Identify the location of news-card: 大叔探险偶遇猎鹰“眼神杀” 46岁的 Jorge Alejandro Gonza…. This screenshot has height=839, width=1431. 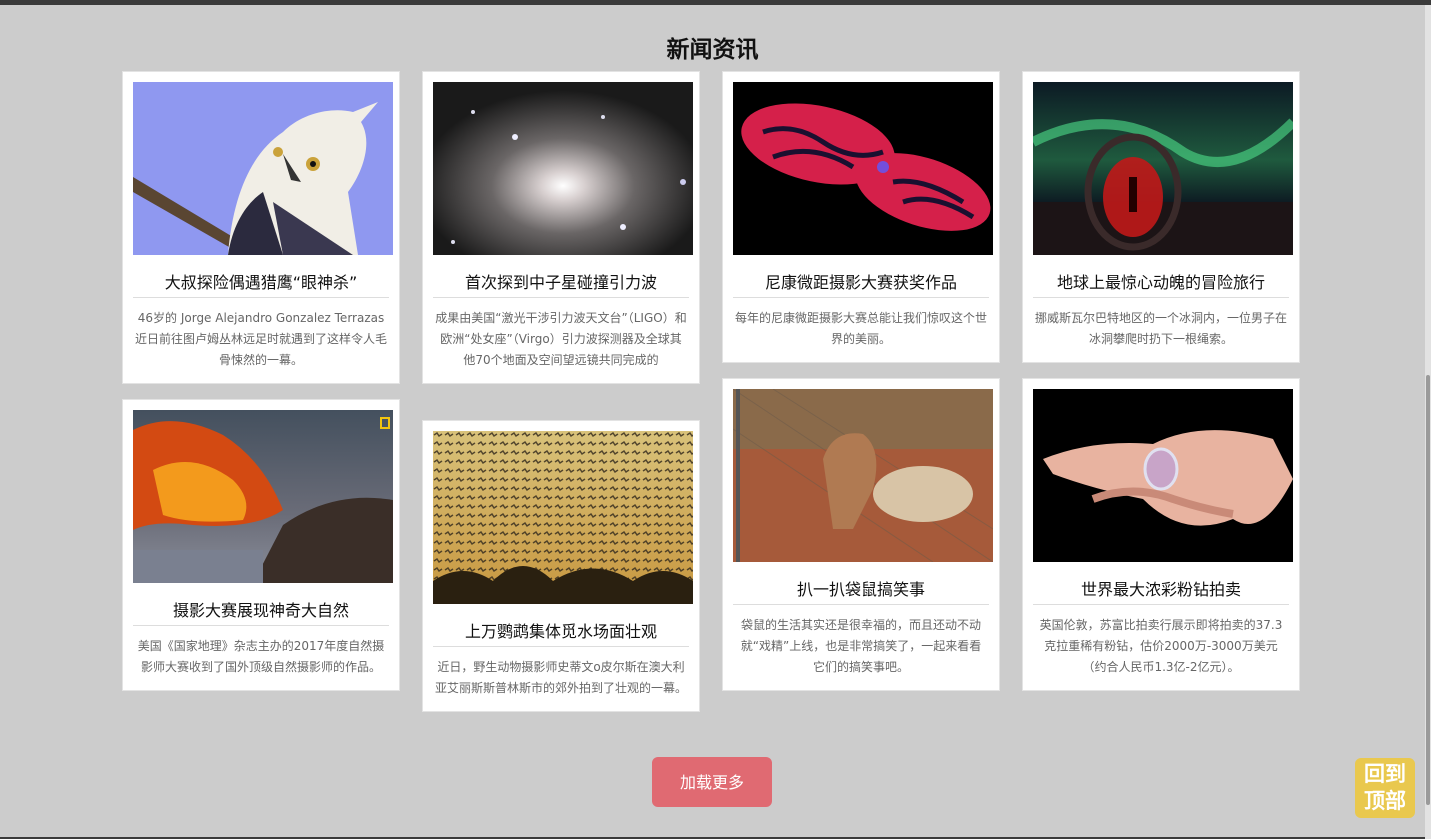
(261, 227).